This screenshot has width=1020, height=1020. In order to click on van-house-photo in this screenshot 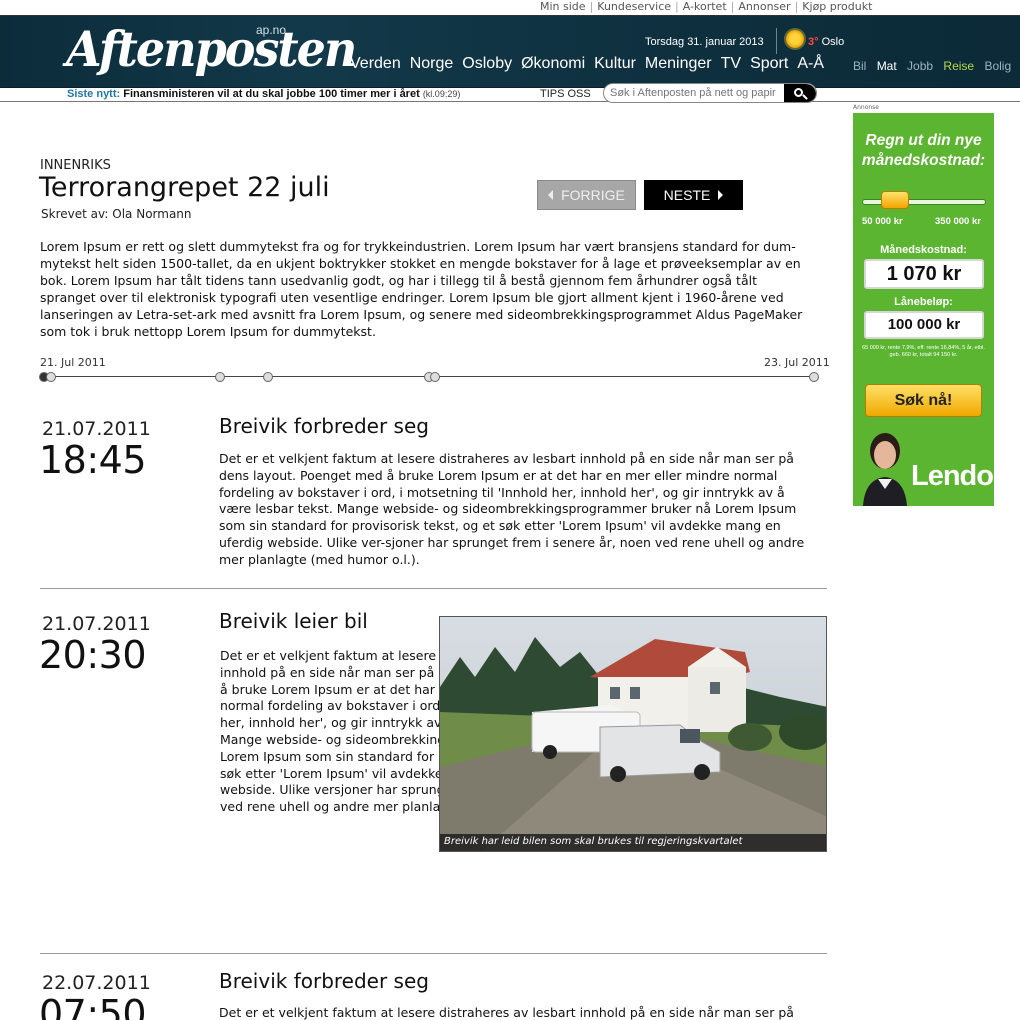, I will do `click(633, 734)`.